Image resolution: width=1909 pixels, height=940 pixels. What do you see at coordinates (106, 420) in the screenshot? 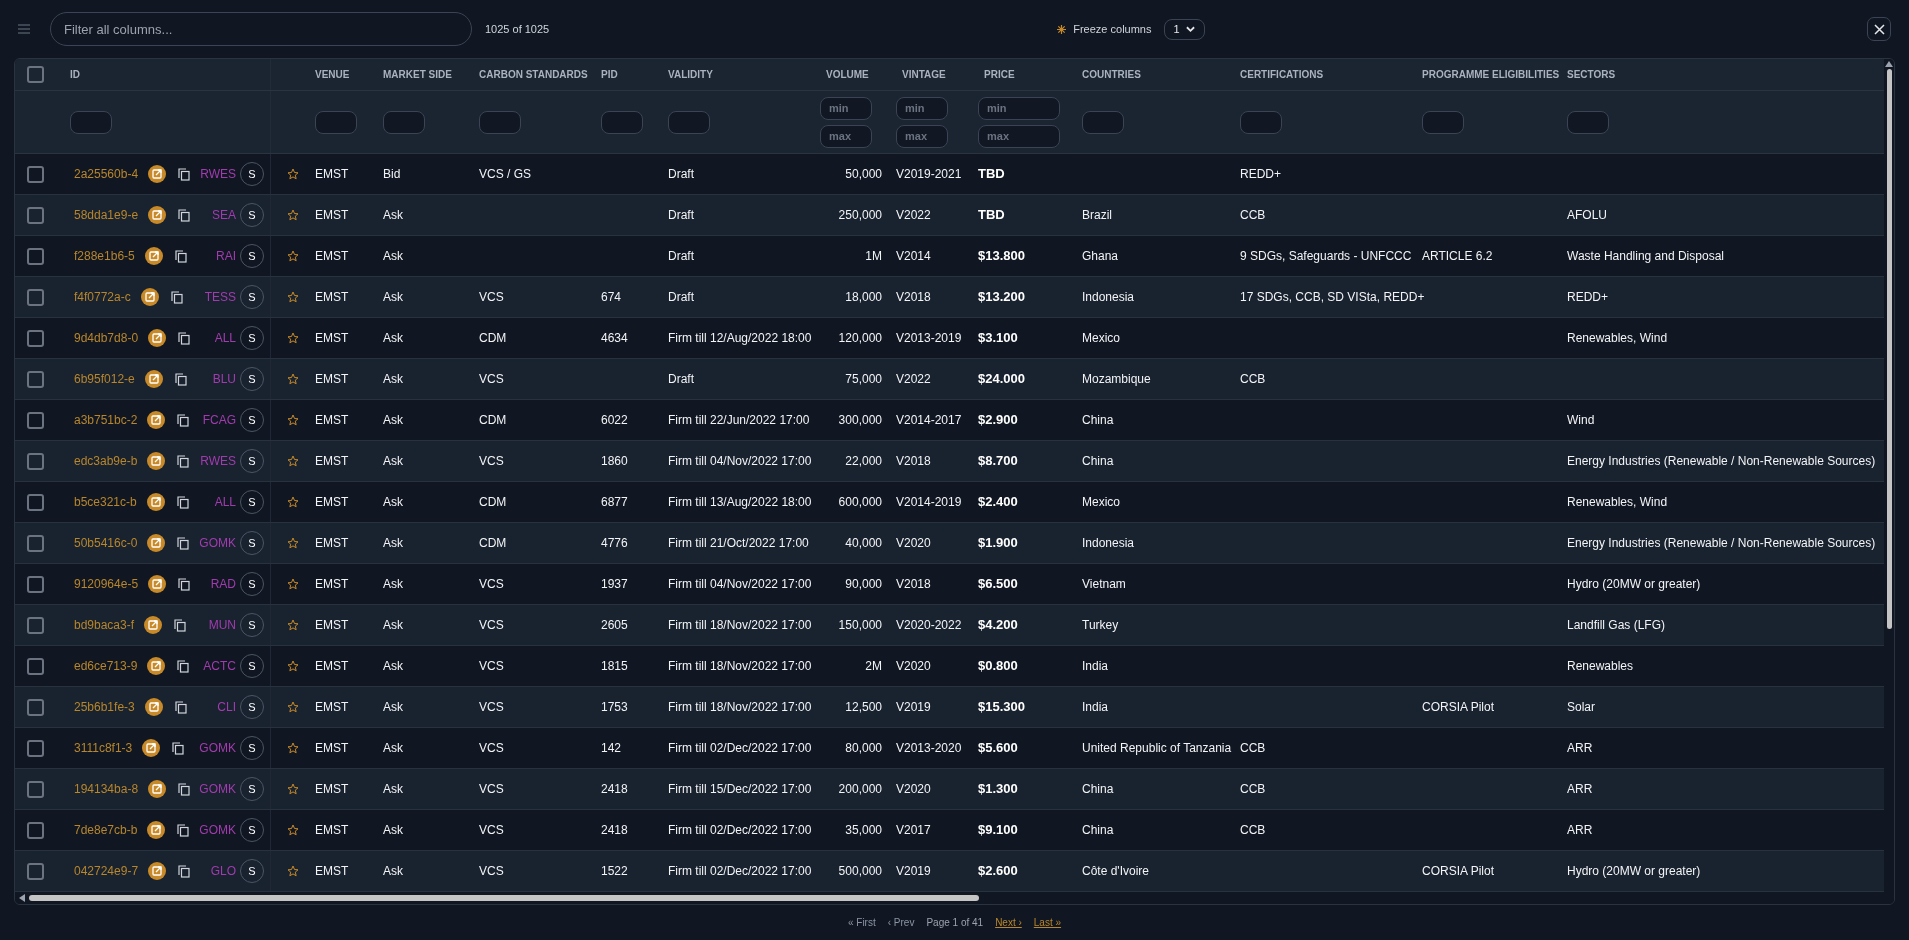
I see `id-link: a3b751bc-2` at bounding box center [106, 420].